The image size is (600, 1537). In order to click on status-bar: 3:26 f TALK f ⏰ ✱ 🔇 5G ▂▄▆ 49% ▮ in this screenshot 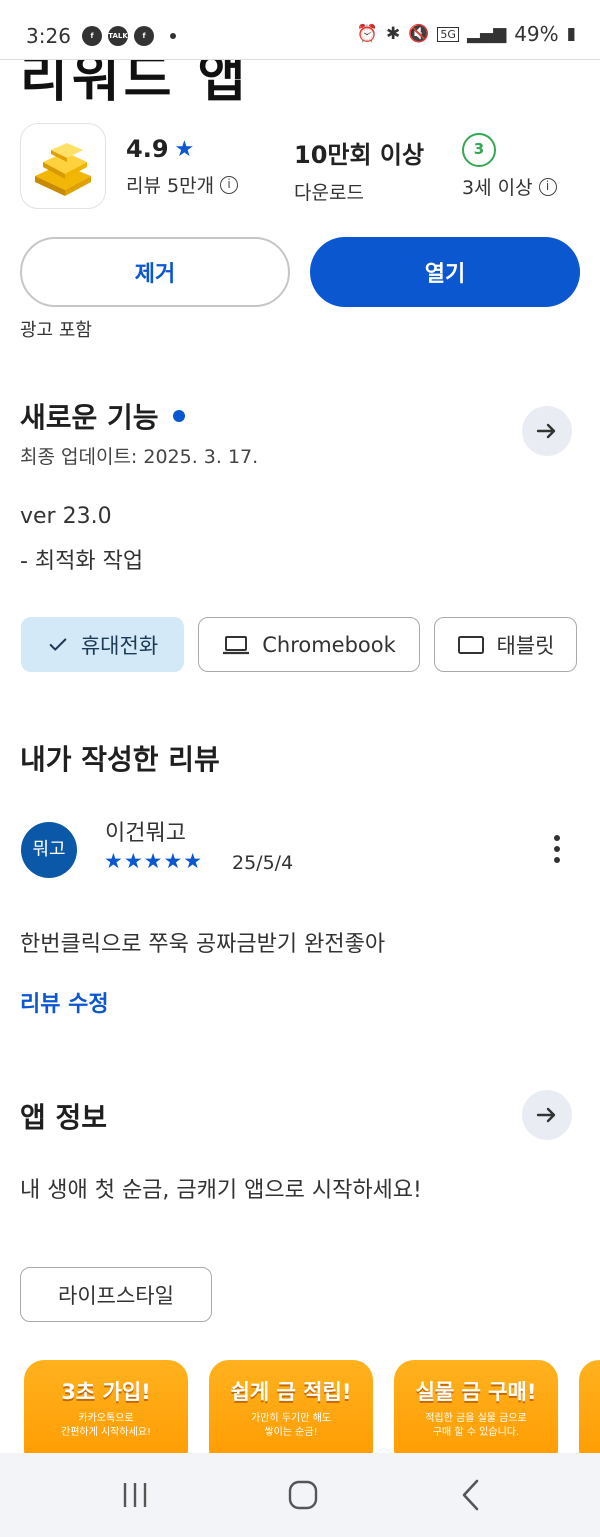, I will do `click(300, 30)`.